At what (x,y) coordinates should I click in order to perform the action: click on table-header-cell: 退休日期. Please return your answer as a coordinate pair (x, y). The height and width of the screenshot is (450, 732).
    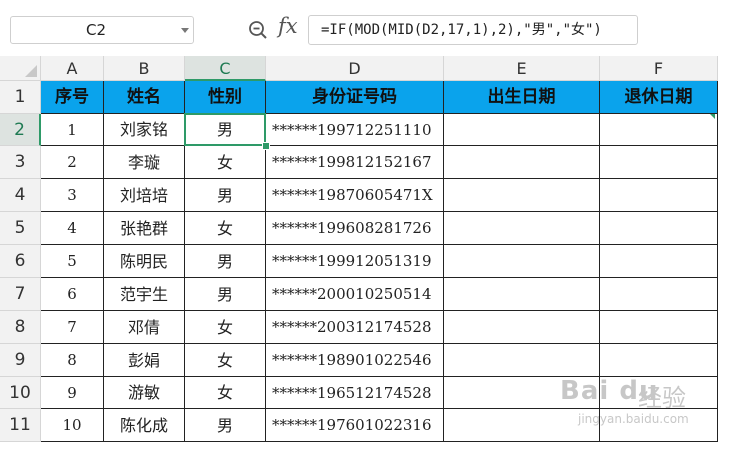
    Looking at the image, I should click on (659, 97).